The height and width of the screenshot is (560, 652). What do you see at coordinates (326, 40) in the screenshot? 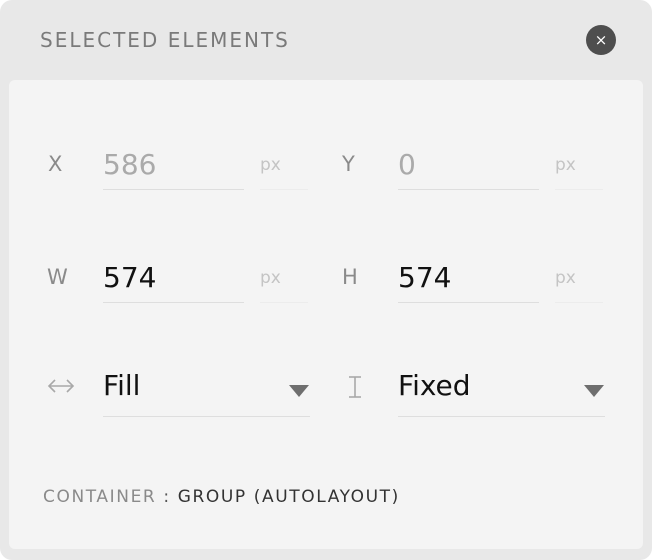
I see `panel-header: SELECTED ELEMENTS ×` at bounding box center [326, 40].